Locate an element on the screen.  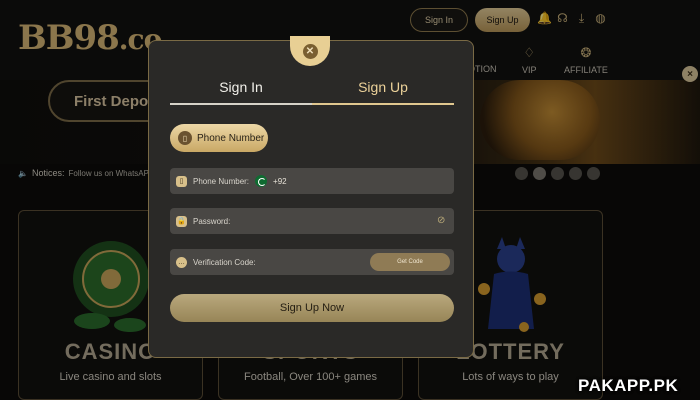
phone-label: Phone Number: is located at coordinates (221, 181).